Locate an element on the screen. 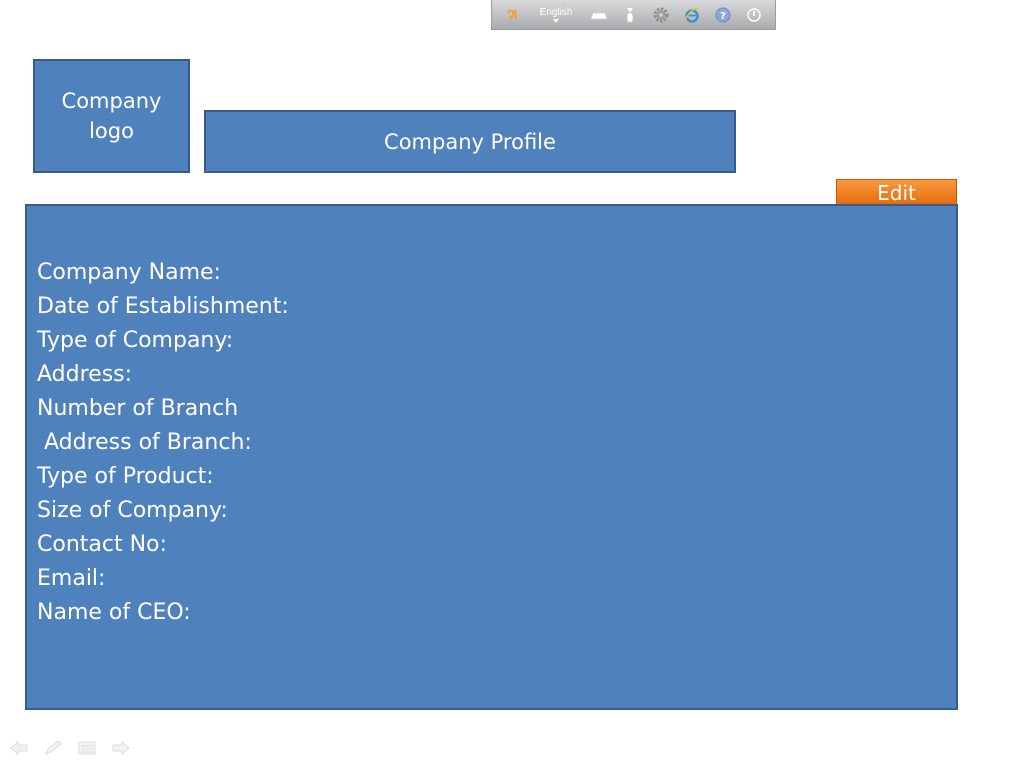 This screenshot has height=768, width=1024. bowling-pin-icon is located at coordinates (629, 15).